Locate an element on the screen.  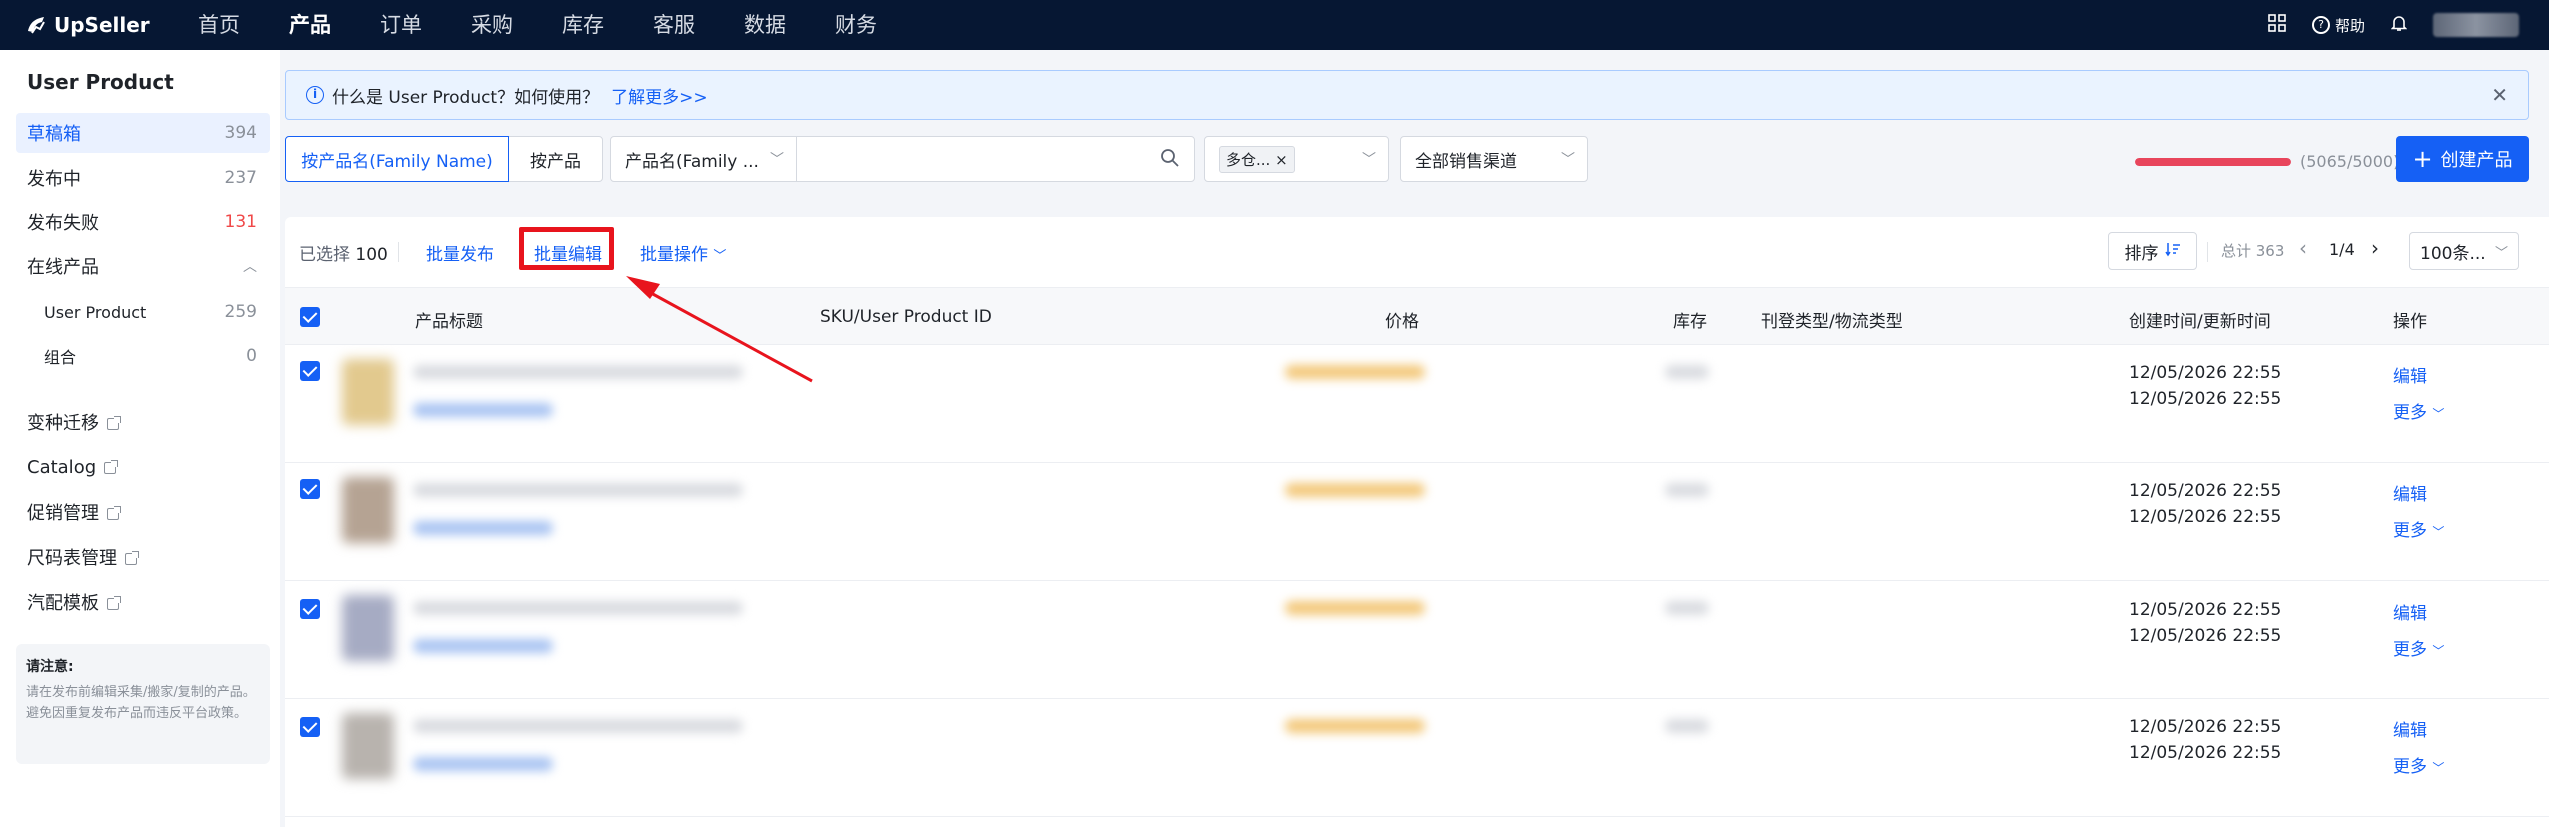
create-product-button: + 创建产品 is located at coordinates (2462, 159).